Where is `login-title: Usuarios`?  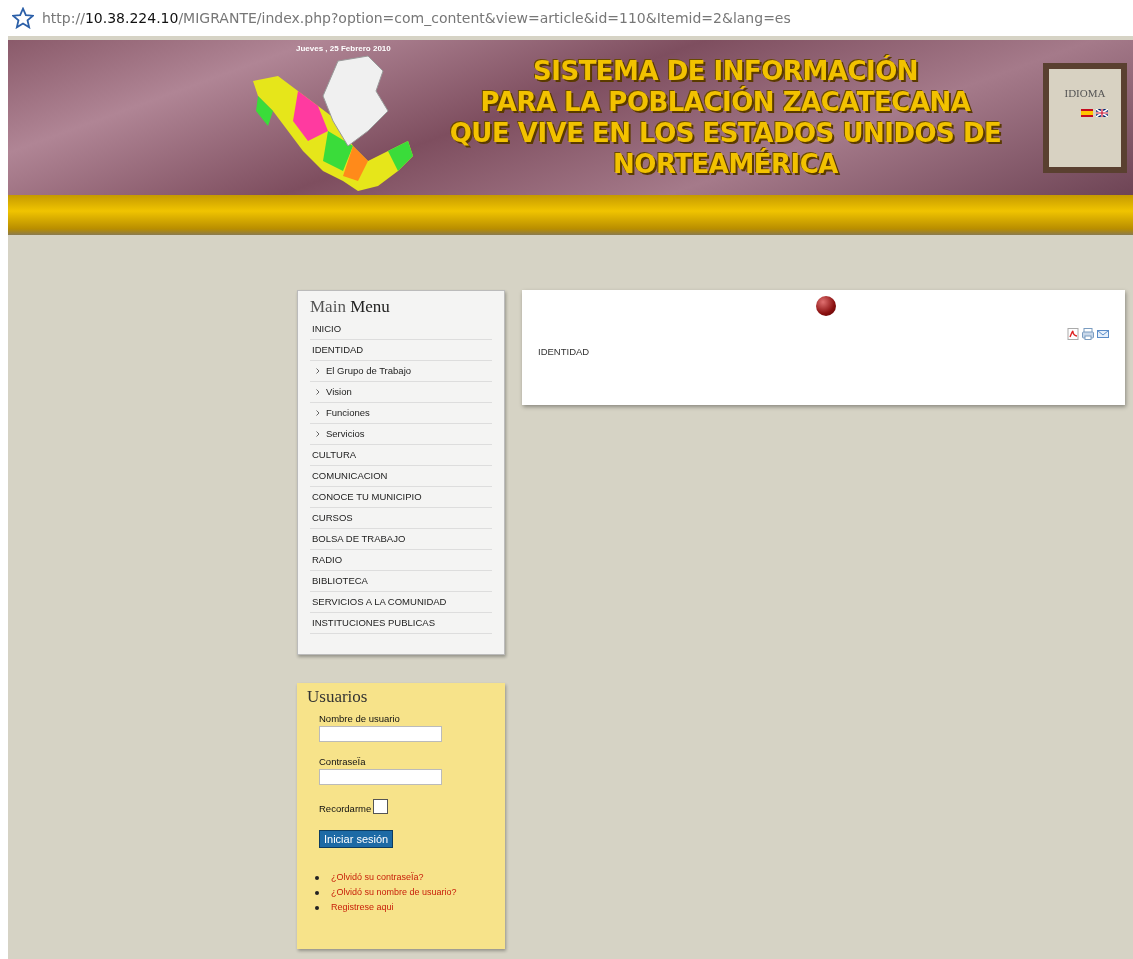 login-title: Usuarios is located at coordinates (338, 697).